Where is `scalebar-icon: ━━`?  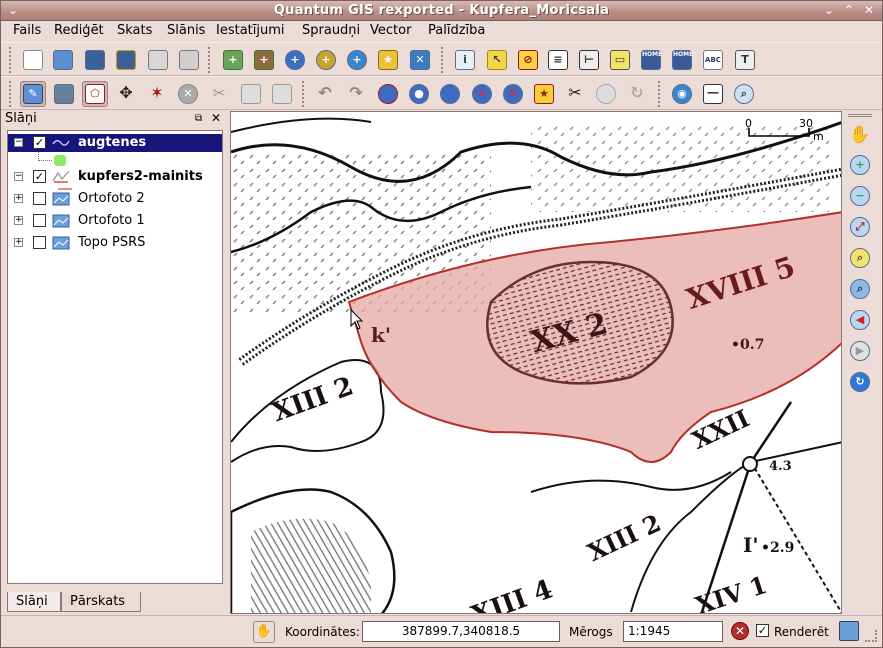 scalebar-icon: ━━ is located at coordinates (713, 94).